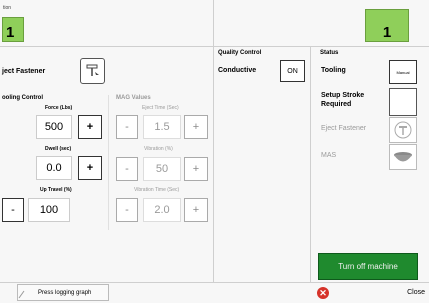 This screenshot has height=303, width=429. What do you see at coordinates (329, 53) in the screenshot?
I see `status-title: Status` at bounding box center [329, 53].